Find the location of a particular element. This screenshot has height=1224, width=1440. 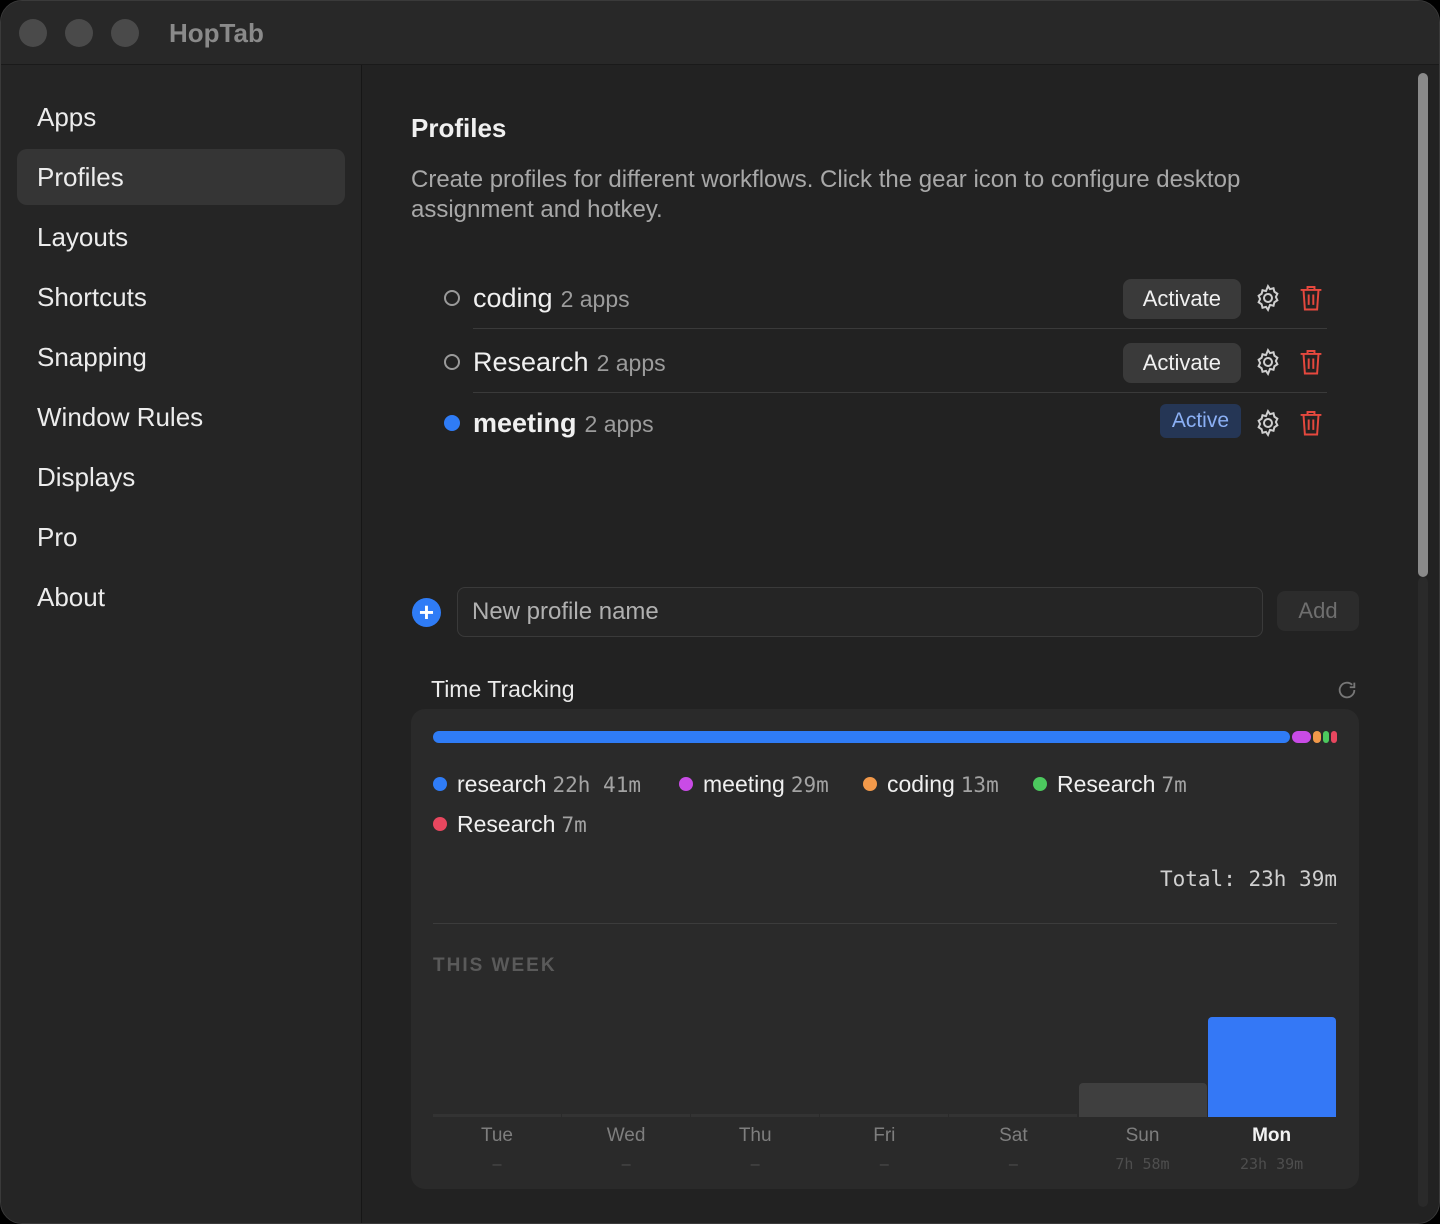

divider is located at coordinates (885, 923).